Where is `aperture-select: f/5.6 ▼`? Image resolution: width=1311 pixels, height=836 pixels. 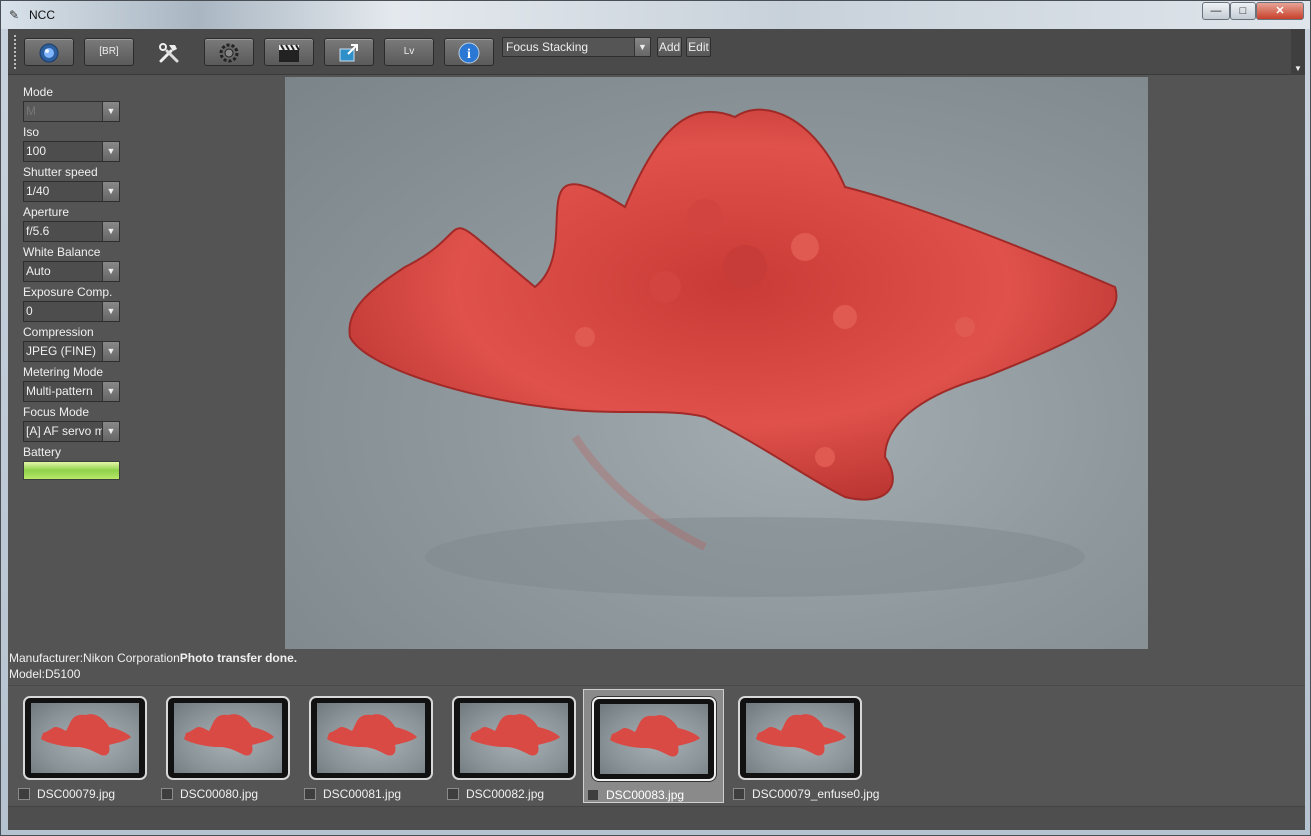
aperture-select: f/5.6 ▼ is located at coordinates (71, 231).